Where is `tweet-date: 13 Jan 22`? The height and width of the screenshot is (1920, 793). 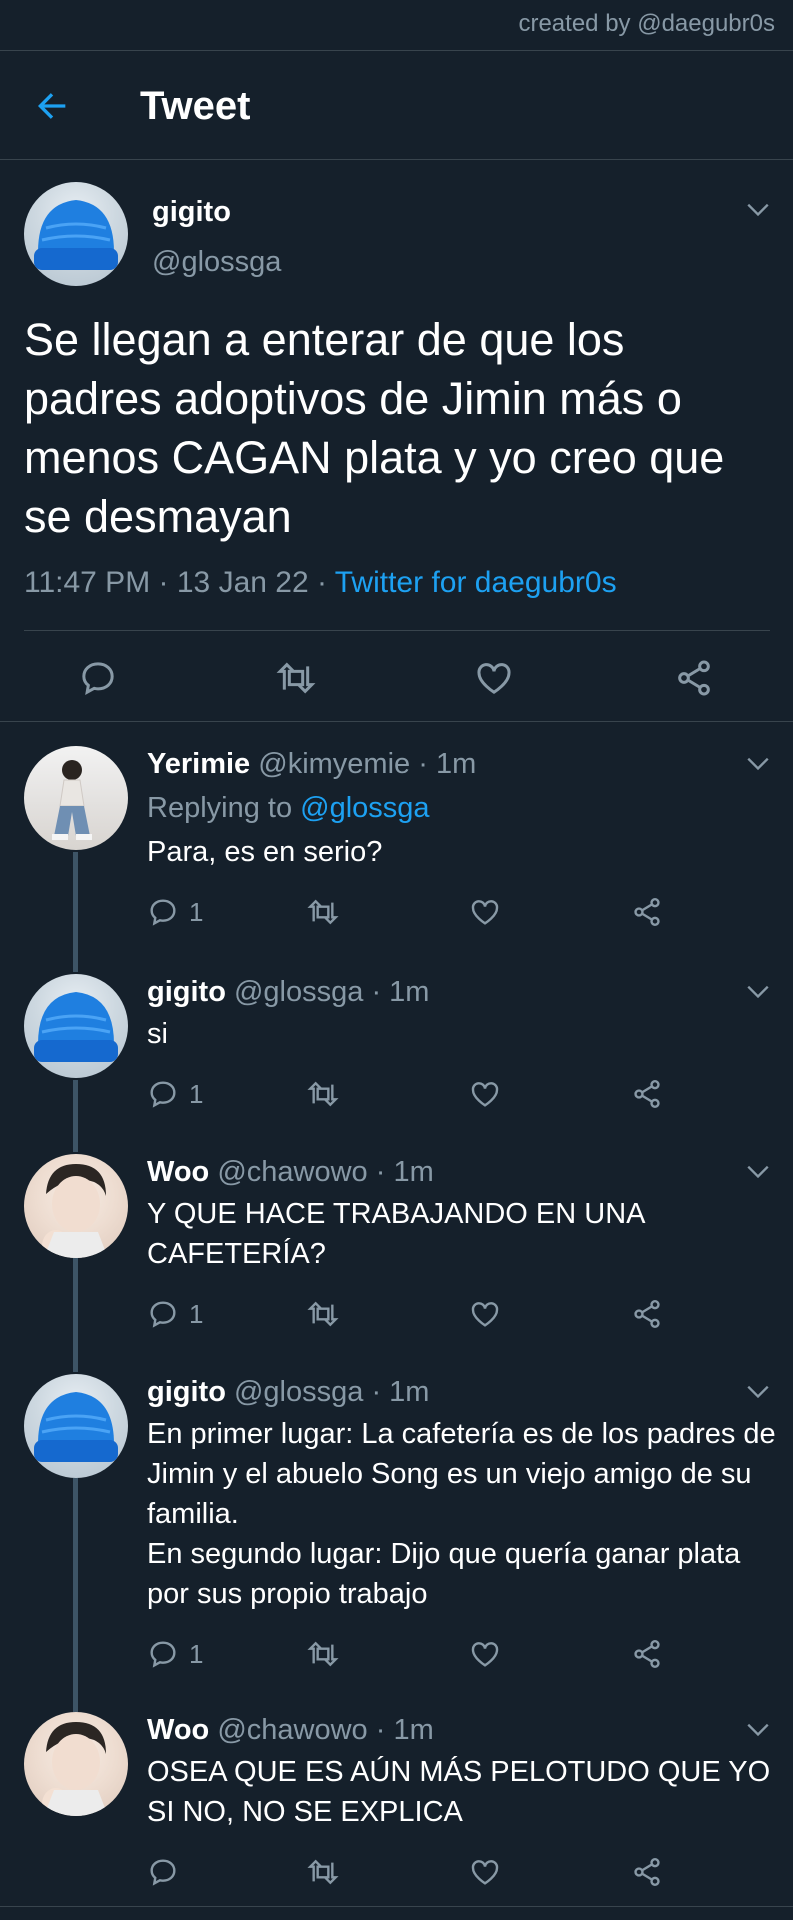 tweet-date: 13 Jan 22 is located at coordinates (242, 582).